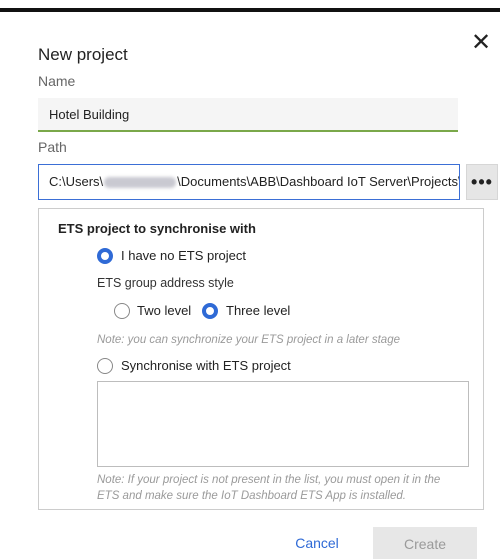 The width and height of the screenshot is (500, 560). What do you see at coordinates (57, 81) in the screenshot?
I see `name-label: Name` at bounding box center [57, 81].